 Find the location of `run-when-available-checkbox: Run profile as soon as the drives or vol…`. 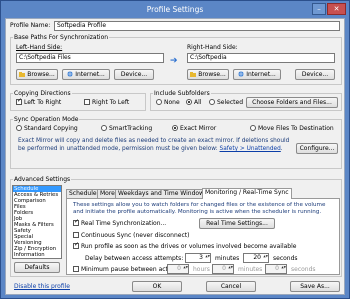

run-when-available-checkbox: Run profile as soon as the drives or vol… is located at coordinates (184, 245).